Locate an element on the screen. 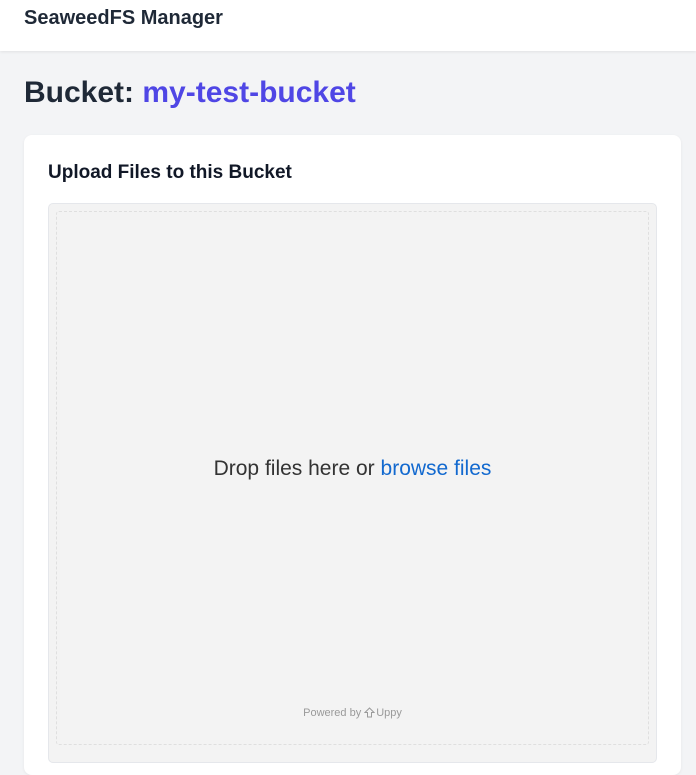  drop-instructions: Drop files here or browse files is located at coordinates (352, 469).